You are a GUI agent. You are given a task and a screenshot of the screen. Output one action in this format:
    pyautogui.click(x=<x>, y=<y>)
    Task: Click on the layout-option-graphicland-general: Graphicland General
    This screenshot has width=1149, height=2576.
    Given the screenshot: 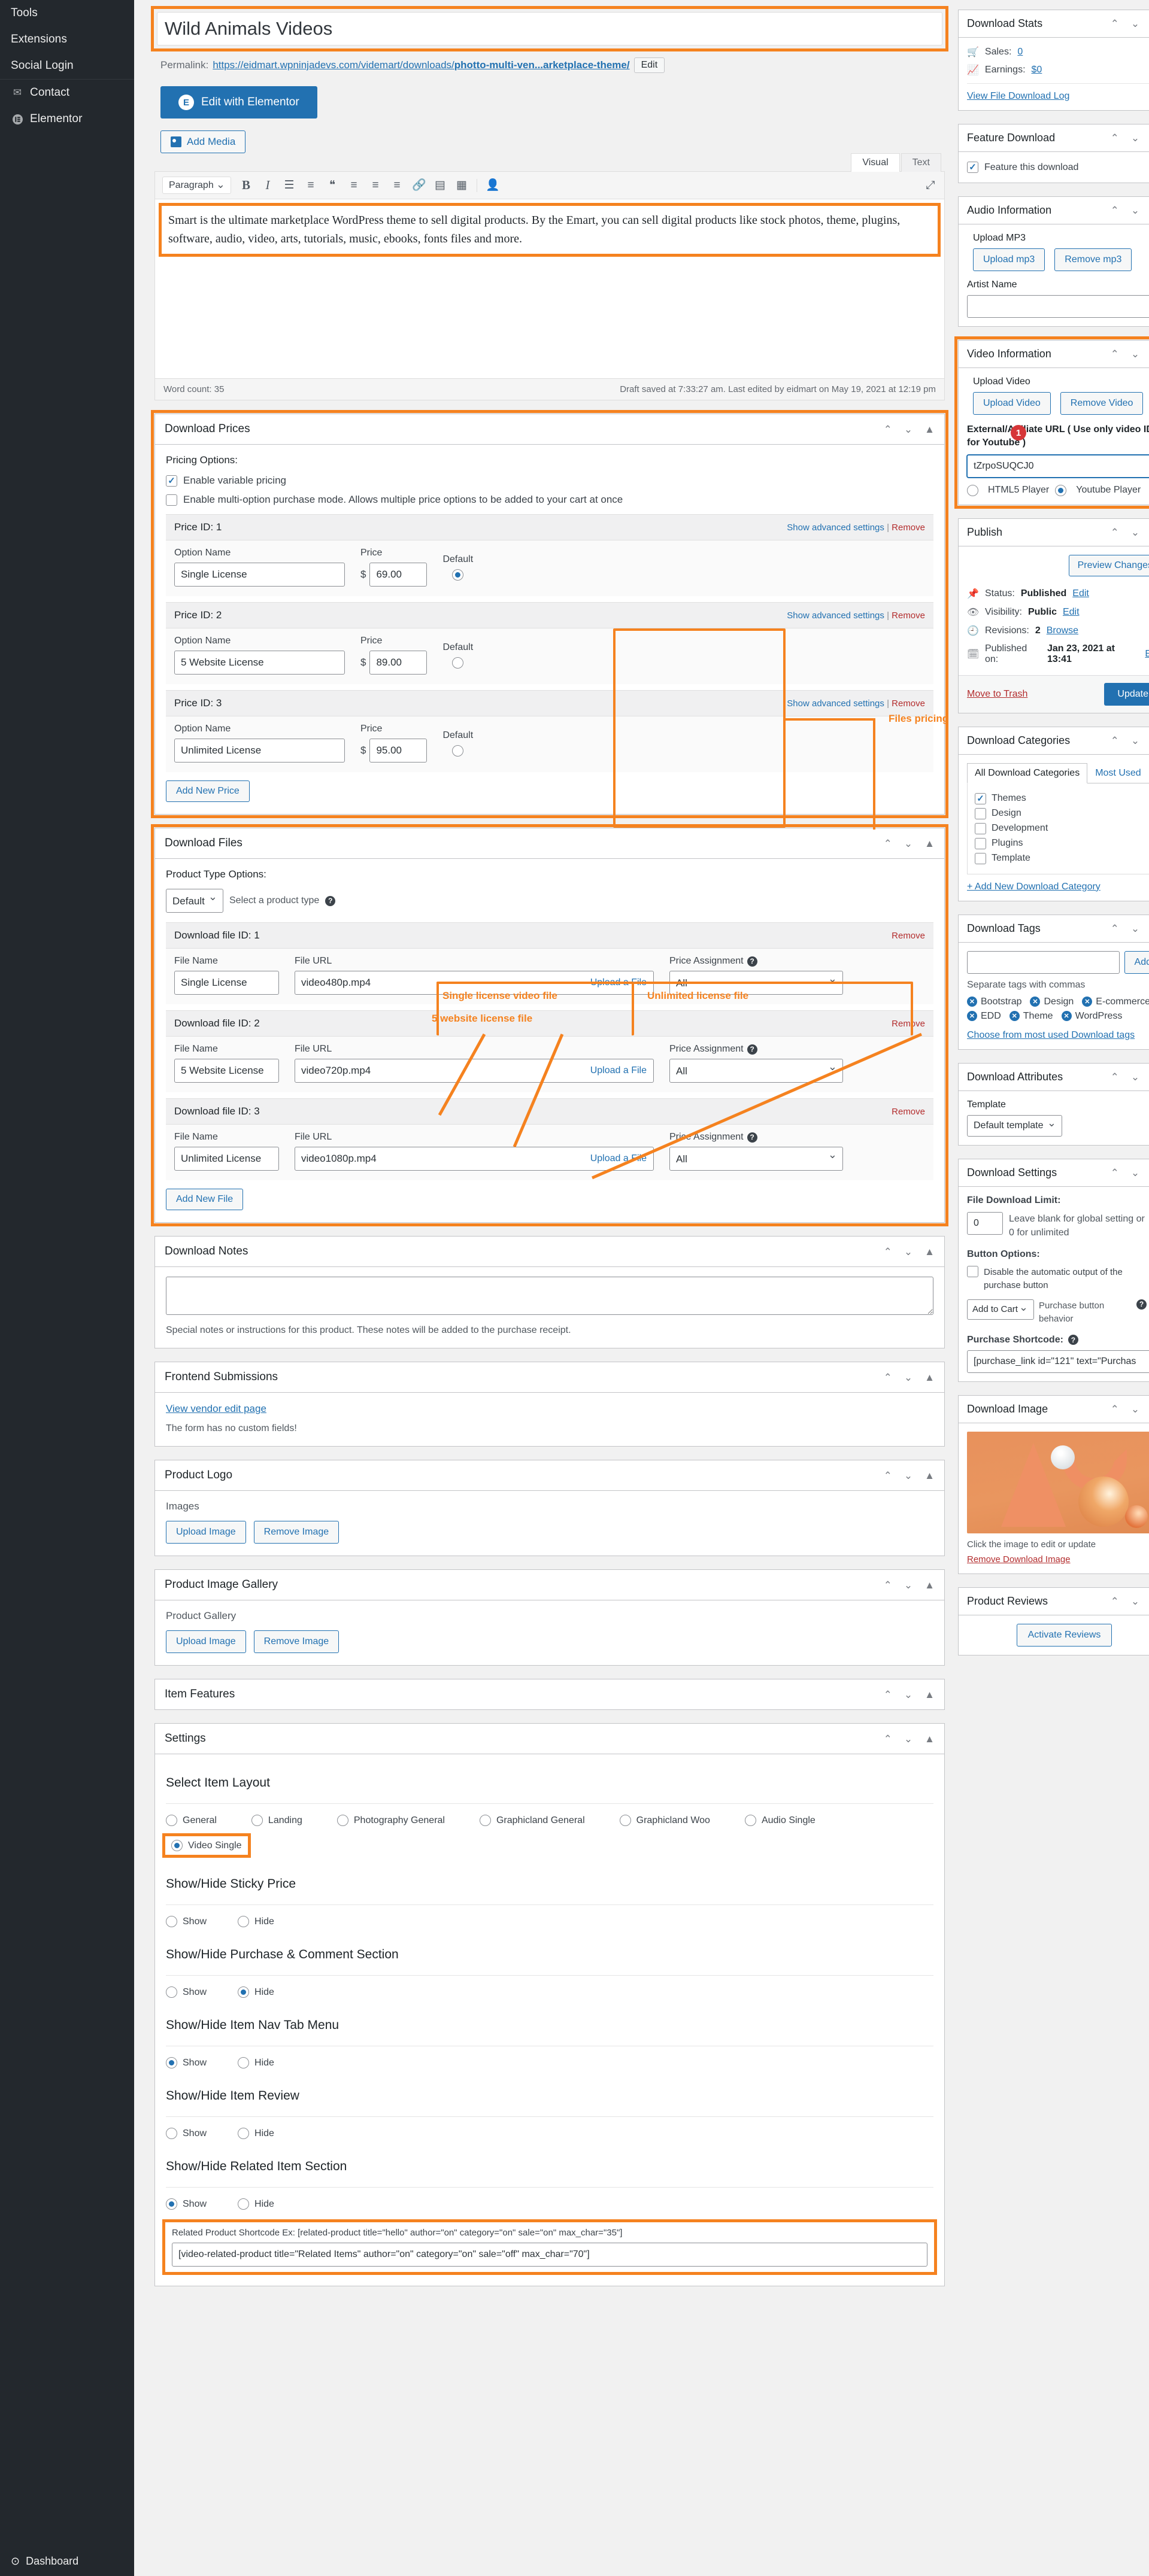 What is the action you would take?
    pyautogui.click(x=532, y=1820)
    